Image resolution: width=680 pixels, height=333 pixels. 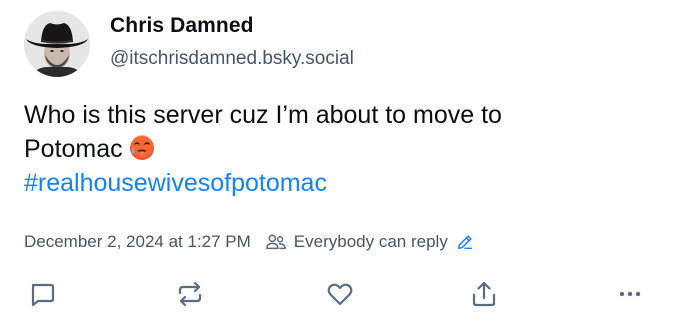 What do you see at coordinates (141, 148) in the screenshot?
I see `hot-face-emoji-icon` at bounding box center [141, 148].